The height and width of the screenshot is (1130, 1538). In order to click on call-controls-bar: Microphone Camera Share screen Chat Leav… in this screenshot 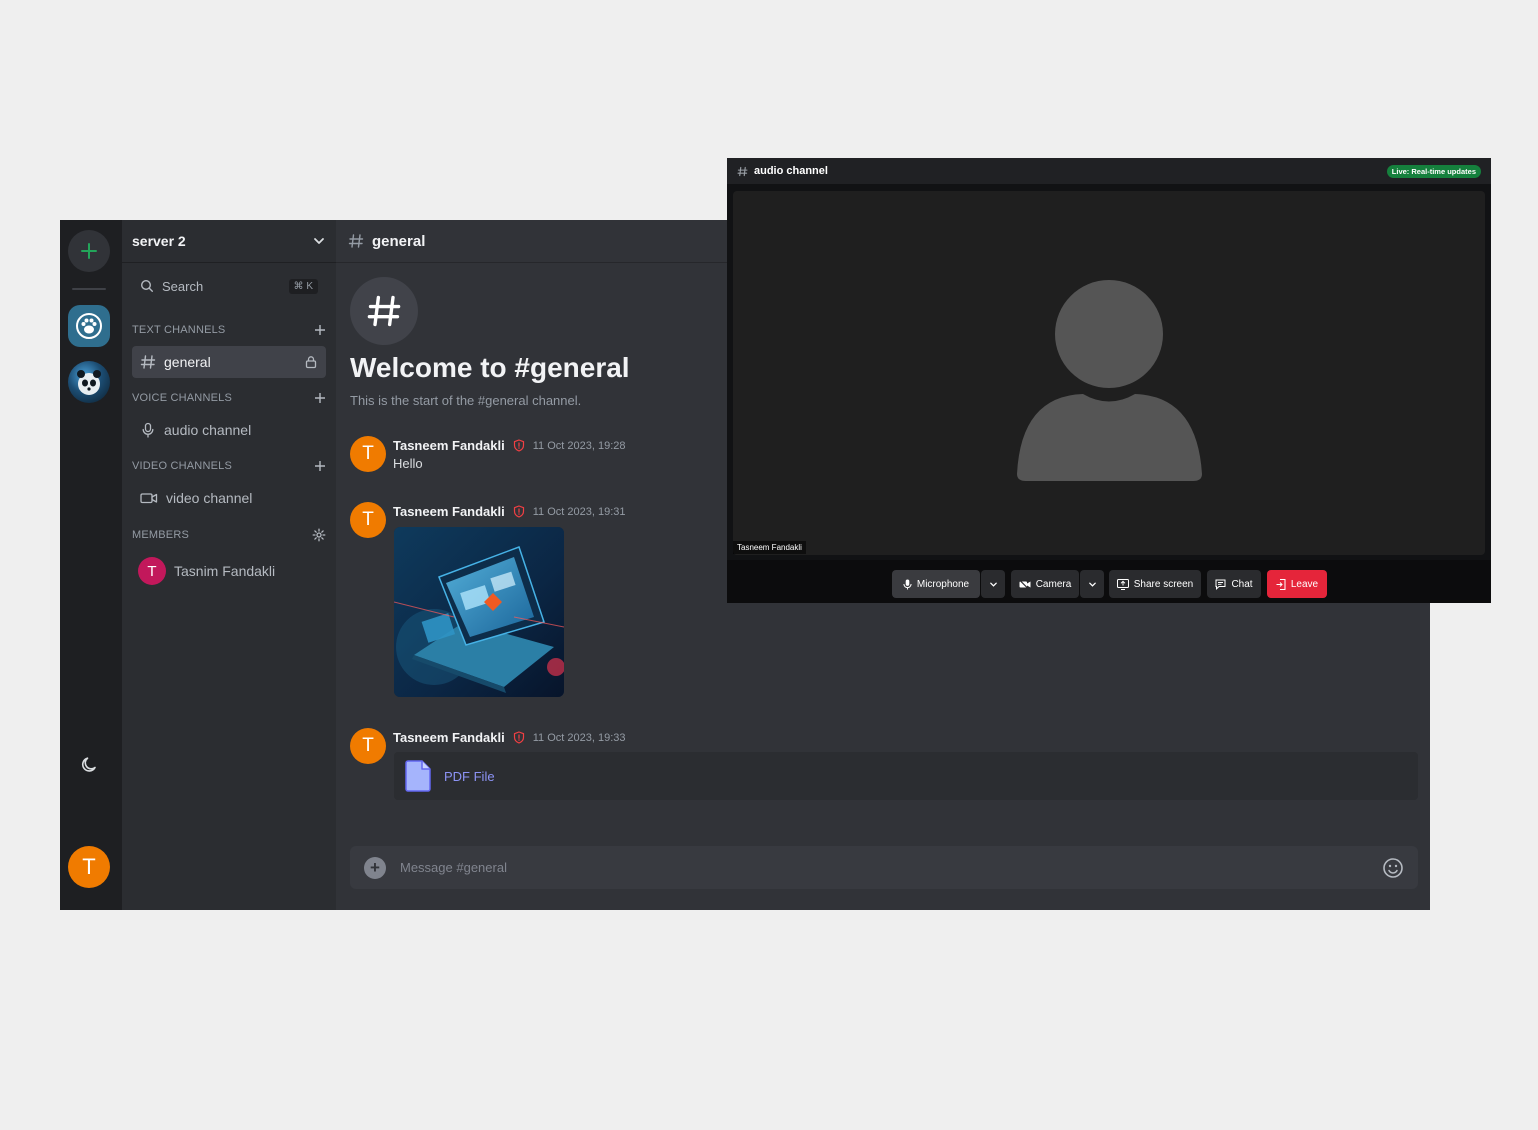, I will do `click(1109, 581)`.